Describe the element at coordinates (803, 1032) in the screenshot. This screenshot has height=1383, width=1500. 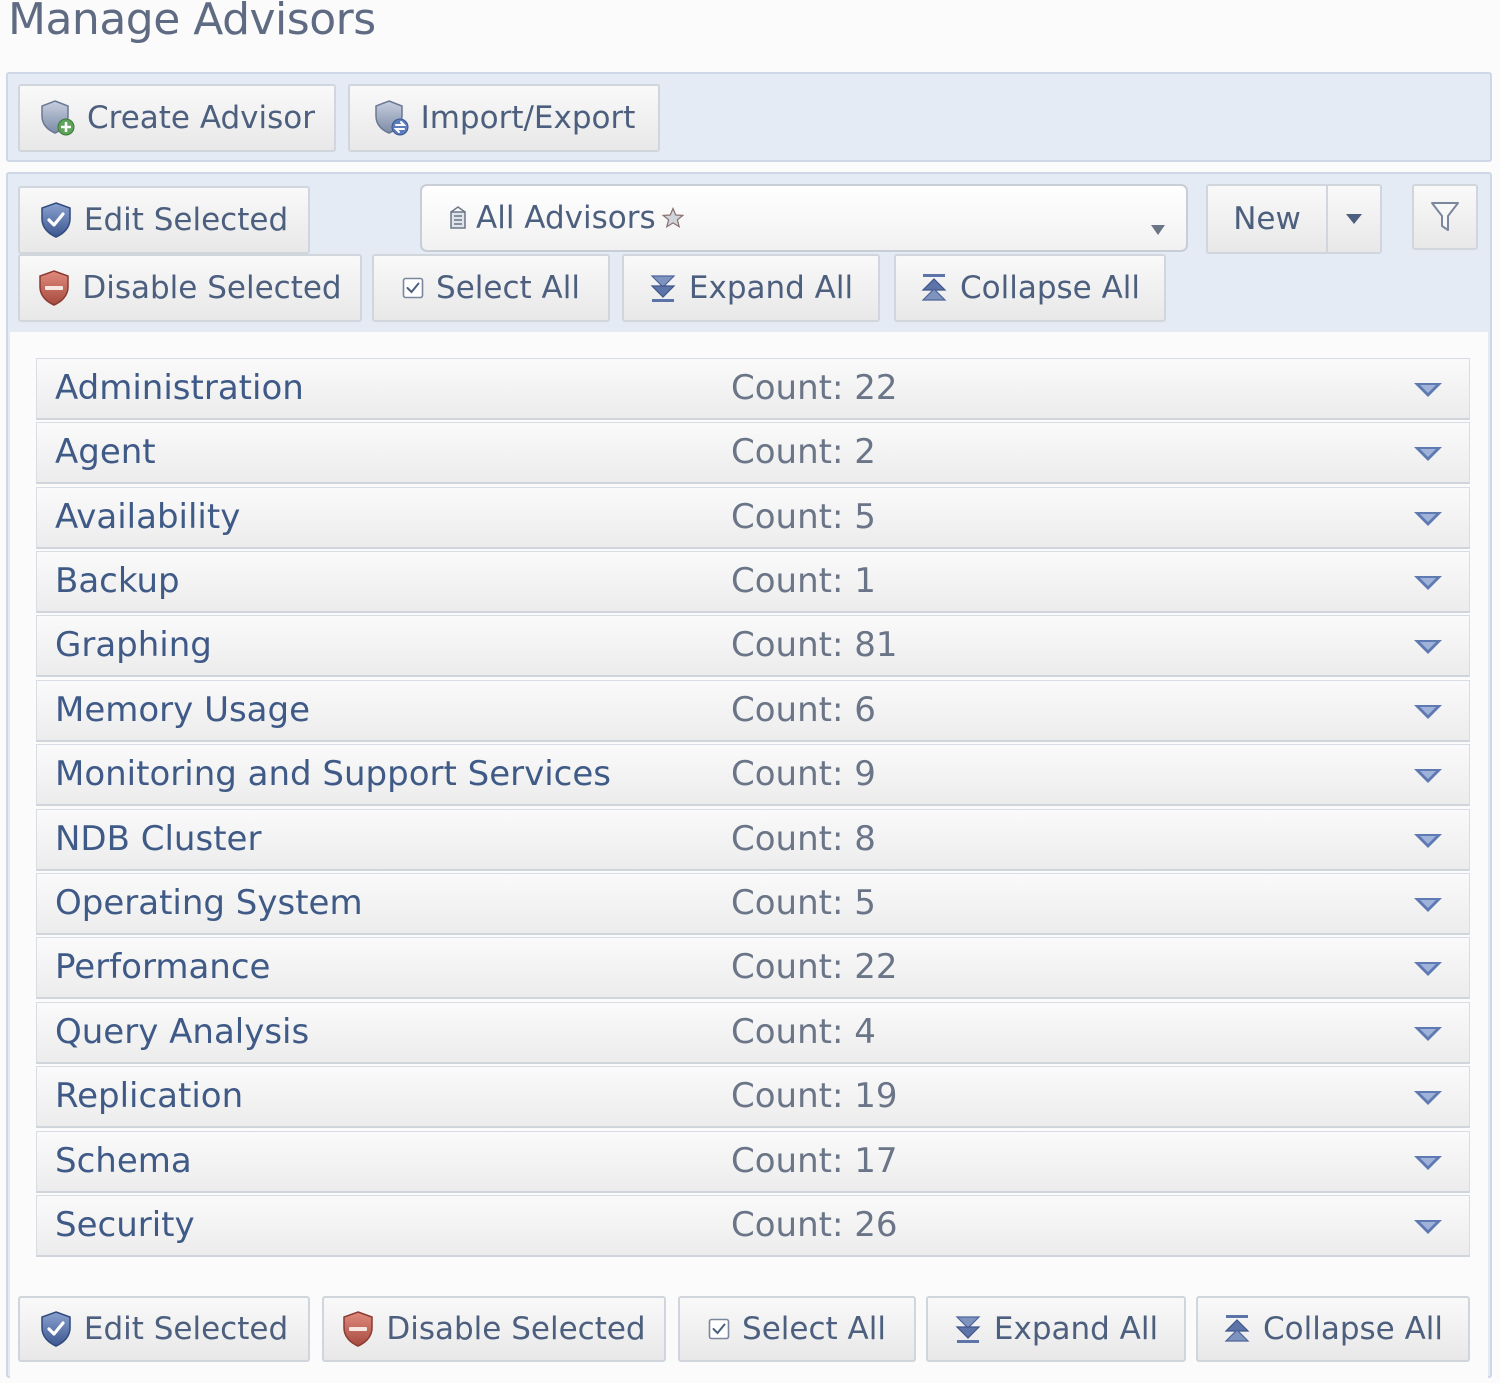
I see `category-count: Count: 4` at that location.